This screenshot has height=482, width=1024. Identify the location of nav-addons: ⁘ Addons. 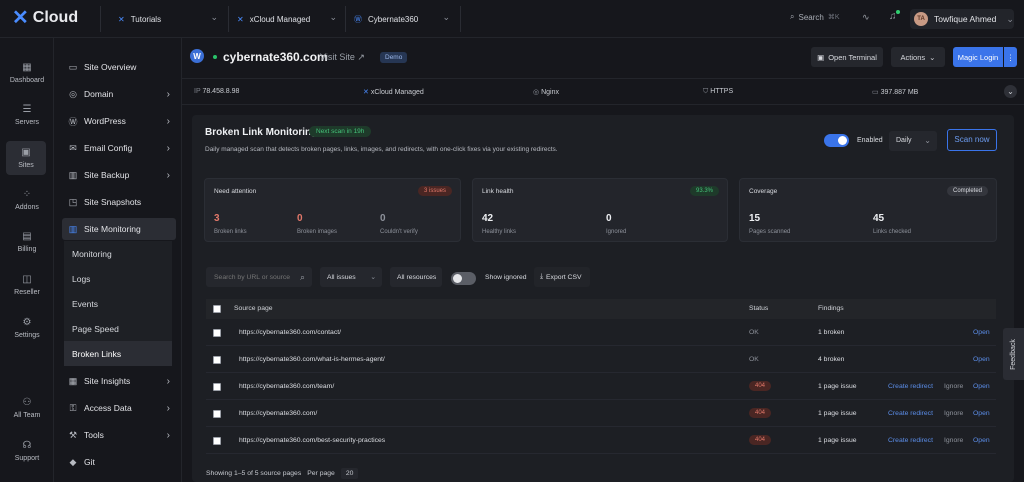
(27, 200).